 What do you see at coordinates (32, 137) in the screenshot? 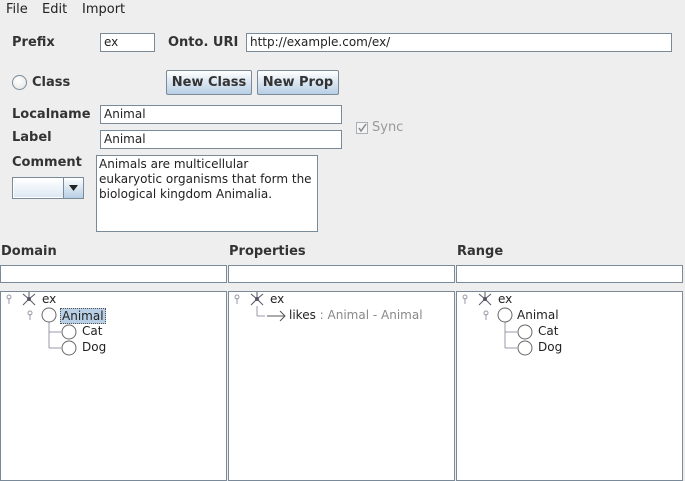
I see `label-field-label: Label` at bounding box center [32, 137].